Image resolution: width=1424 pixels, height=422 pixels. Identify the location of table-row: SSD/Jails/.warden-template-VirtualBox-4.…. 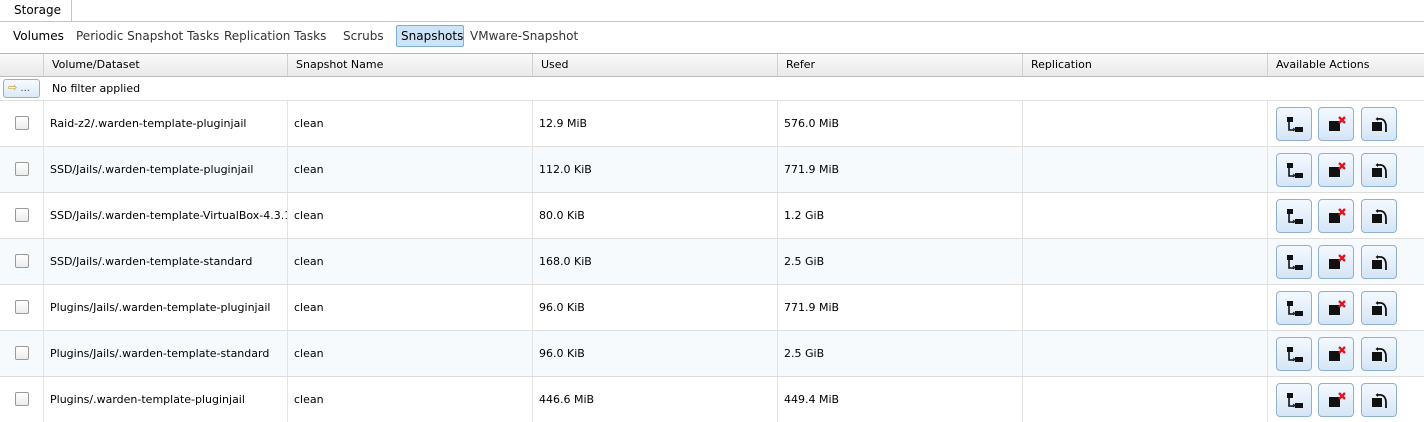
(712, 215).